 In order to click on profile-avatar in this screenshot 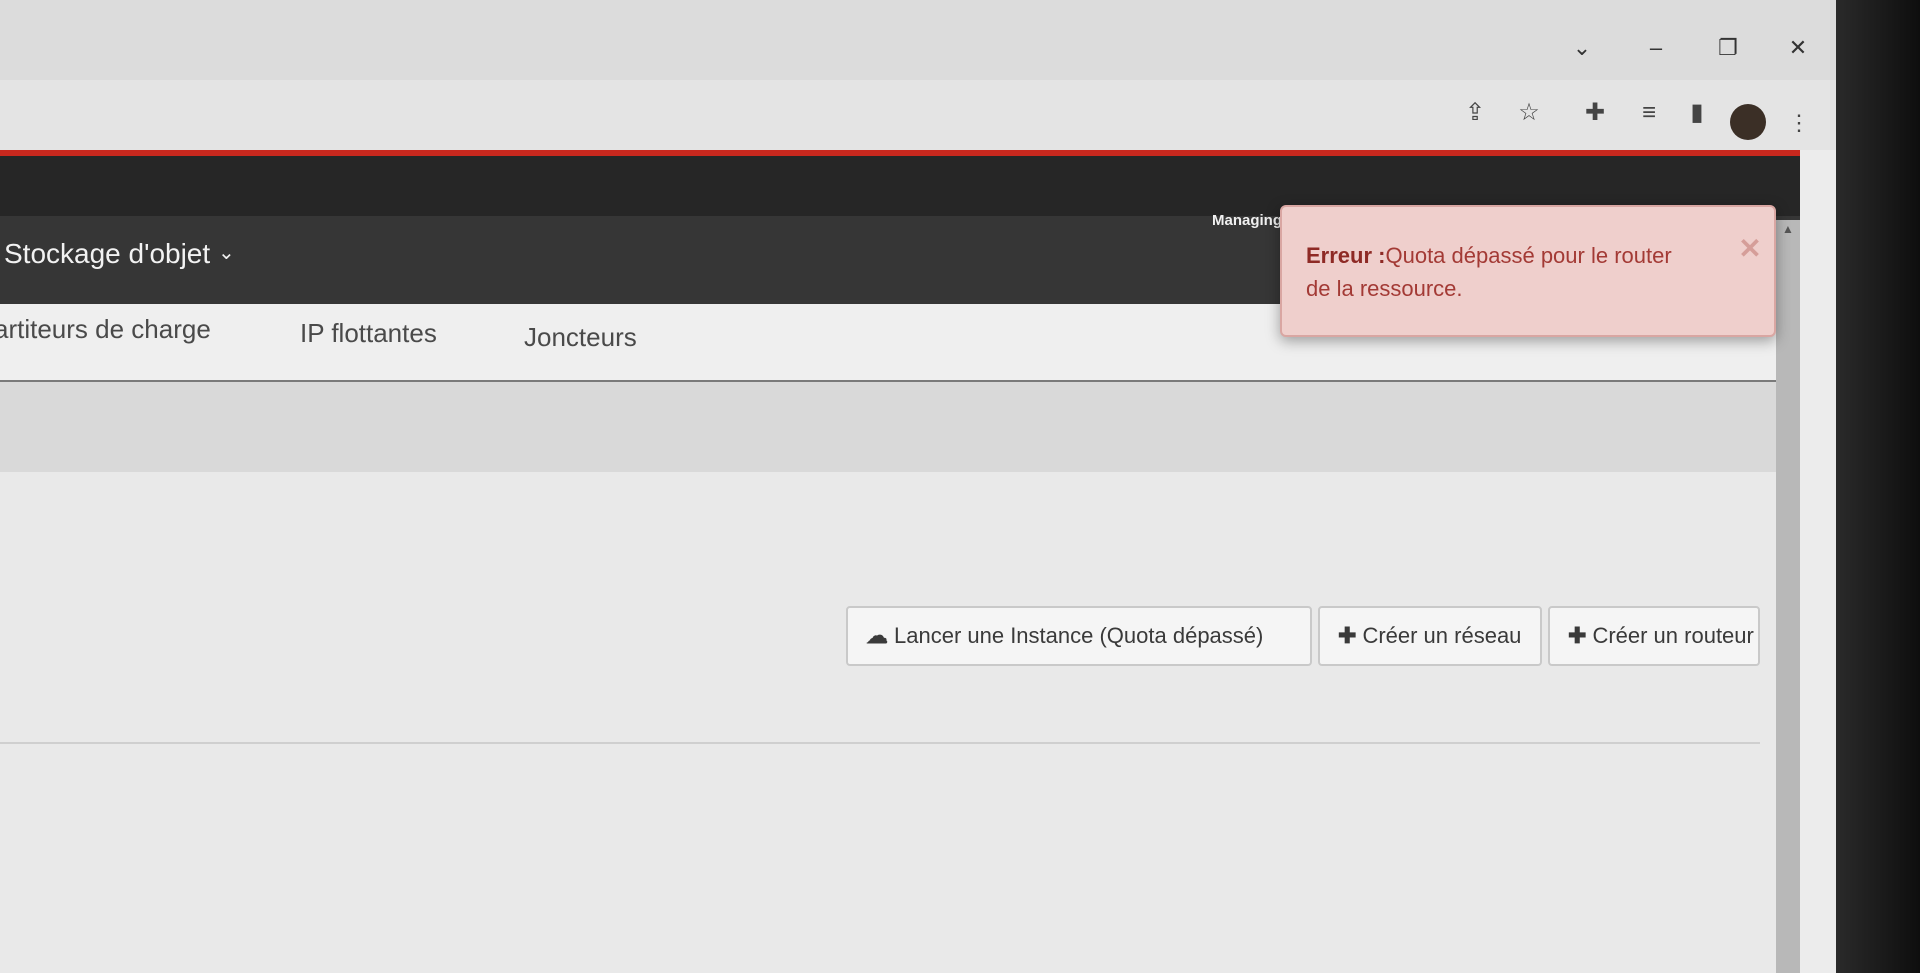, I will do `click(1748, 122)`.